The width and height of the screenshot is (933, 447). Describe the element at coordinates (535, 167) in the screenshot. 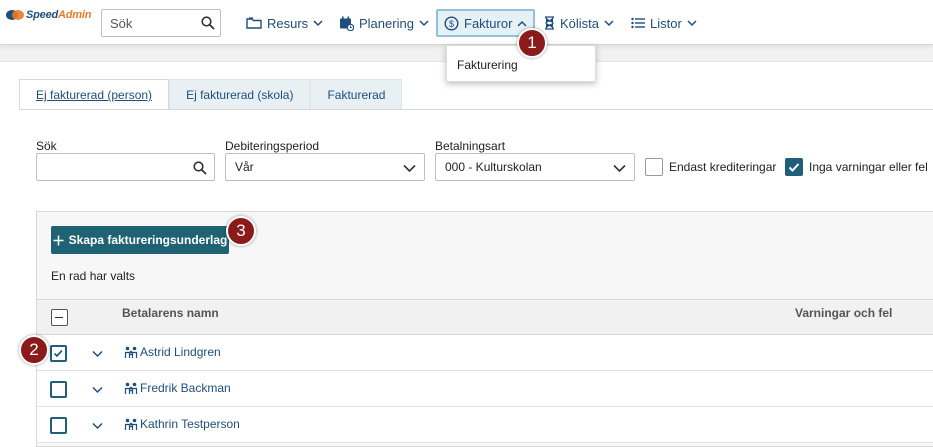

I see `payment-select: 000 - Kulturskolan` at that location.